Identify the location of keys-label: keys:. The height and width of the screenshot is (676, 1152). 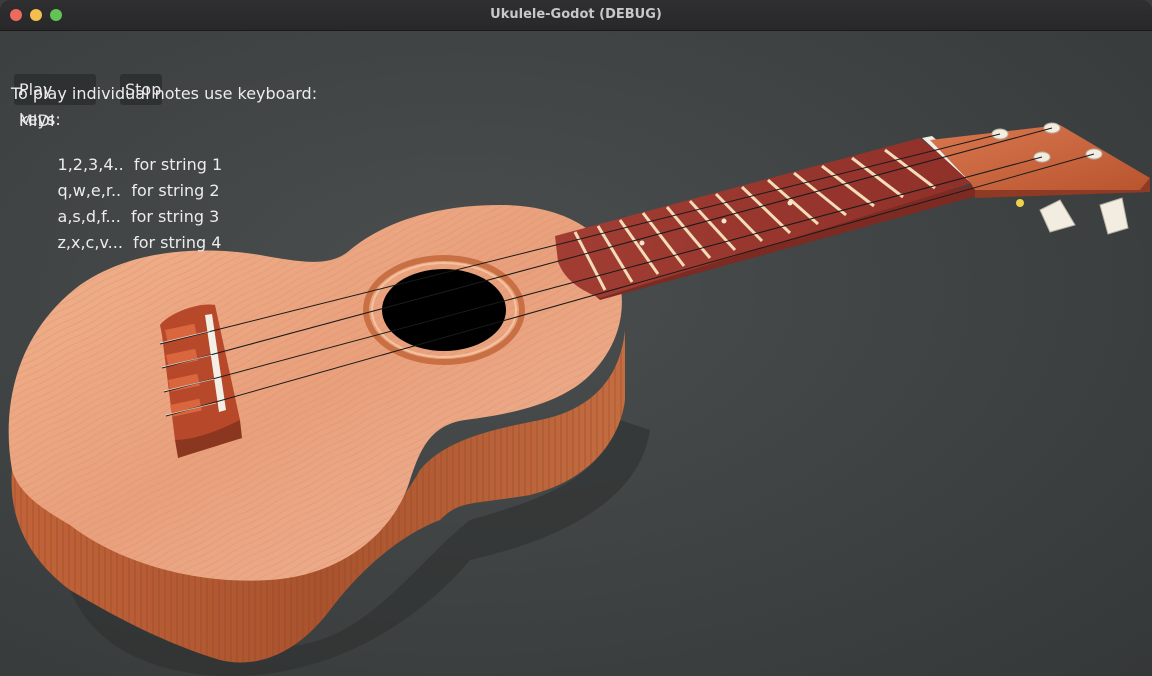
(40, 119).